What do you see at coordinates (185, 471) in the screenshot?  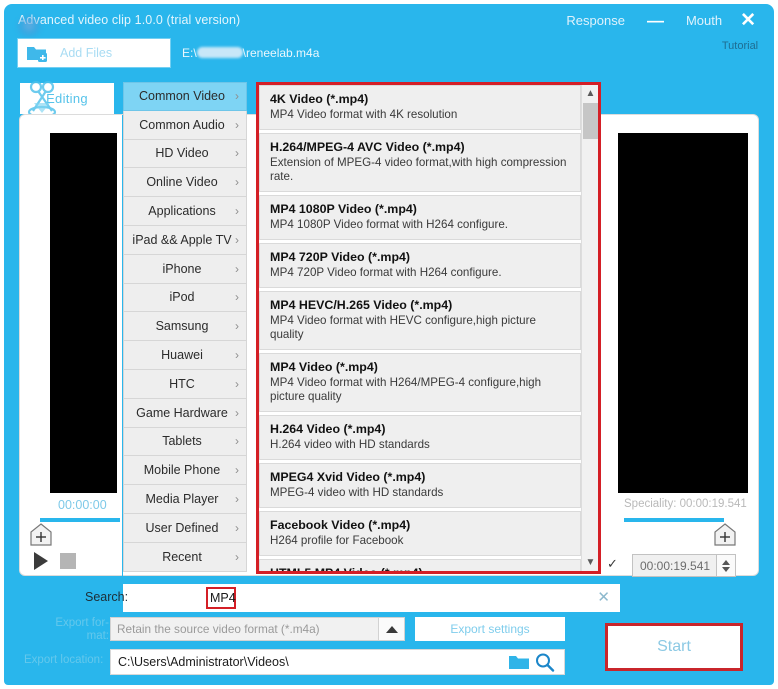 I see `category-item: Mobile Phone ›` at bounding box center [185, 471].